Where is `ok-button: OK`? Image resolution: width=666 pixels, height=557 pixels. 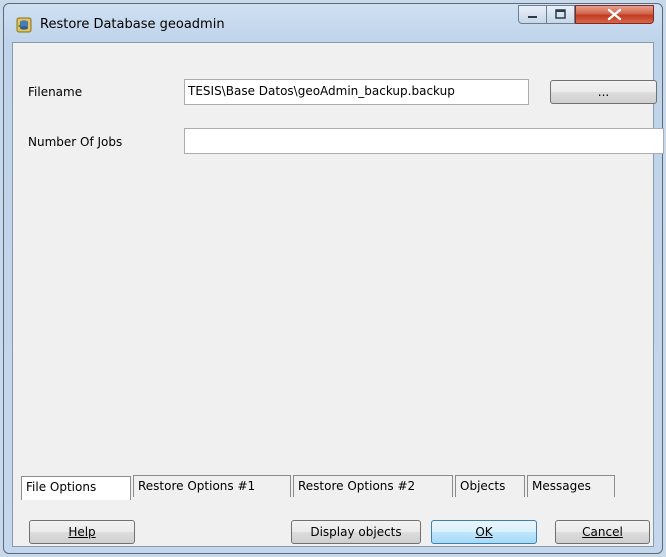 ok-button: OK is located at coordinates (484, 532).